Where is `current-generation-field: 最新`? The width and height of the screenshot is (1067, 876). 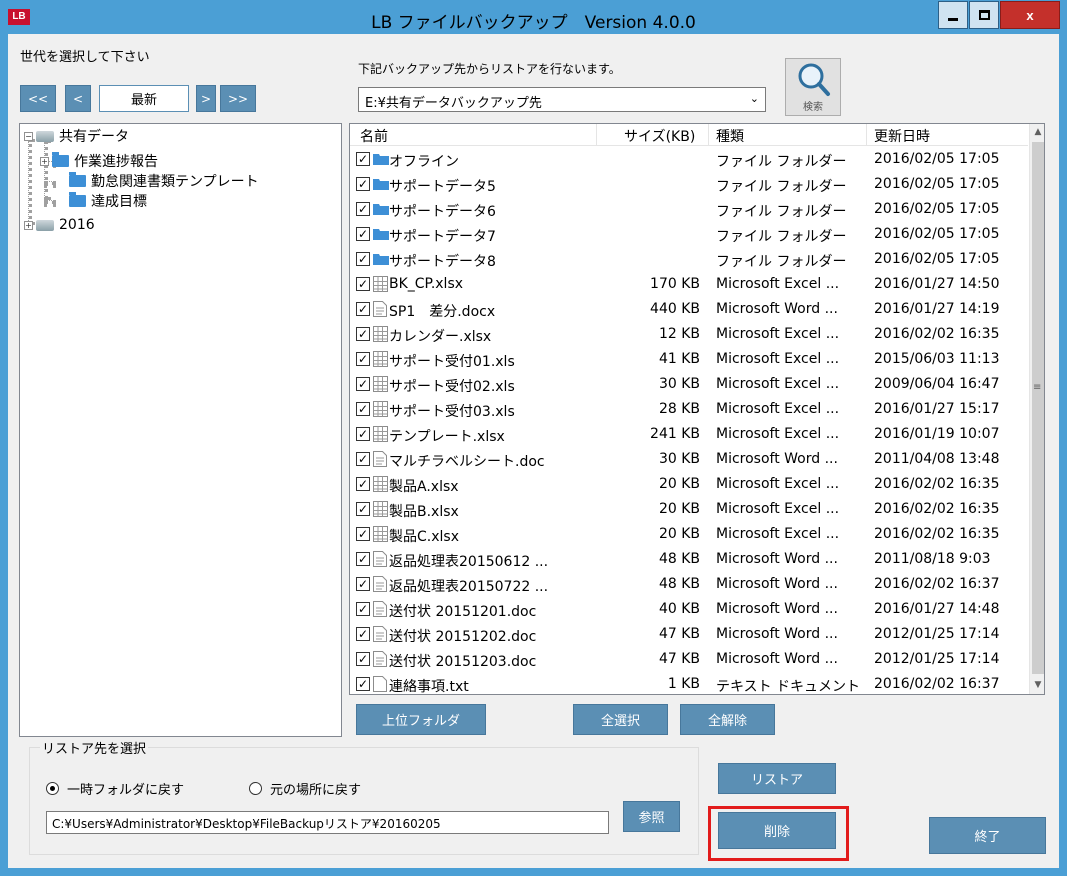 current-generation-field: 最新 is located at coordinates (144, 98).